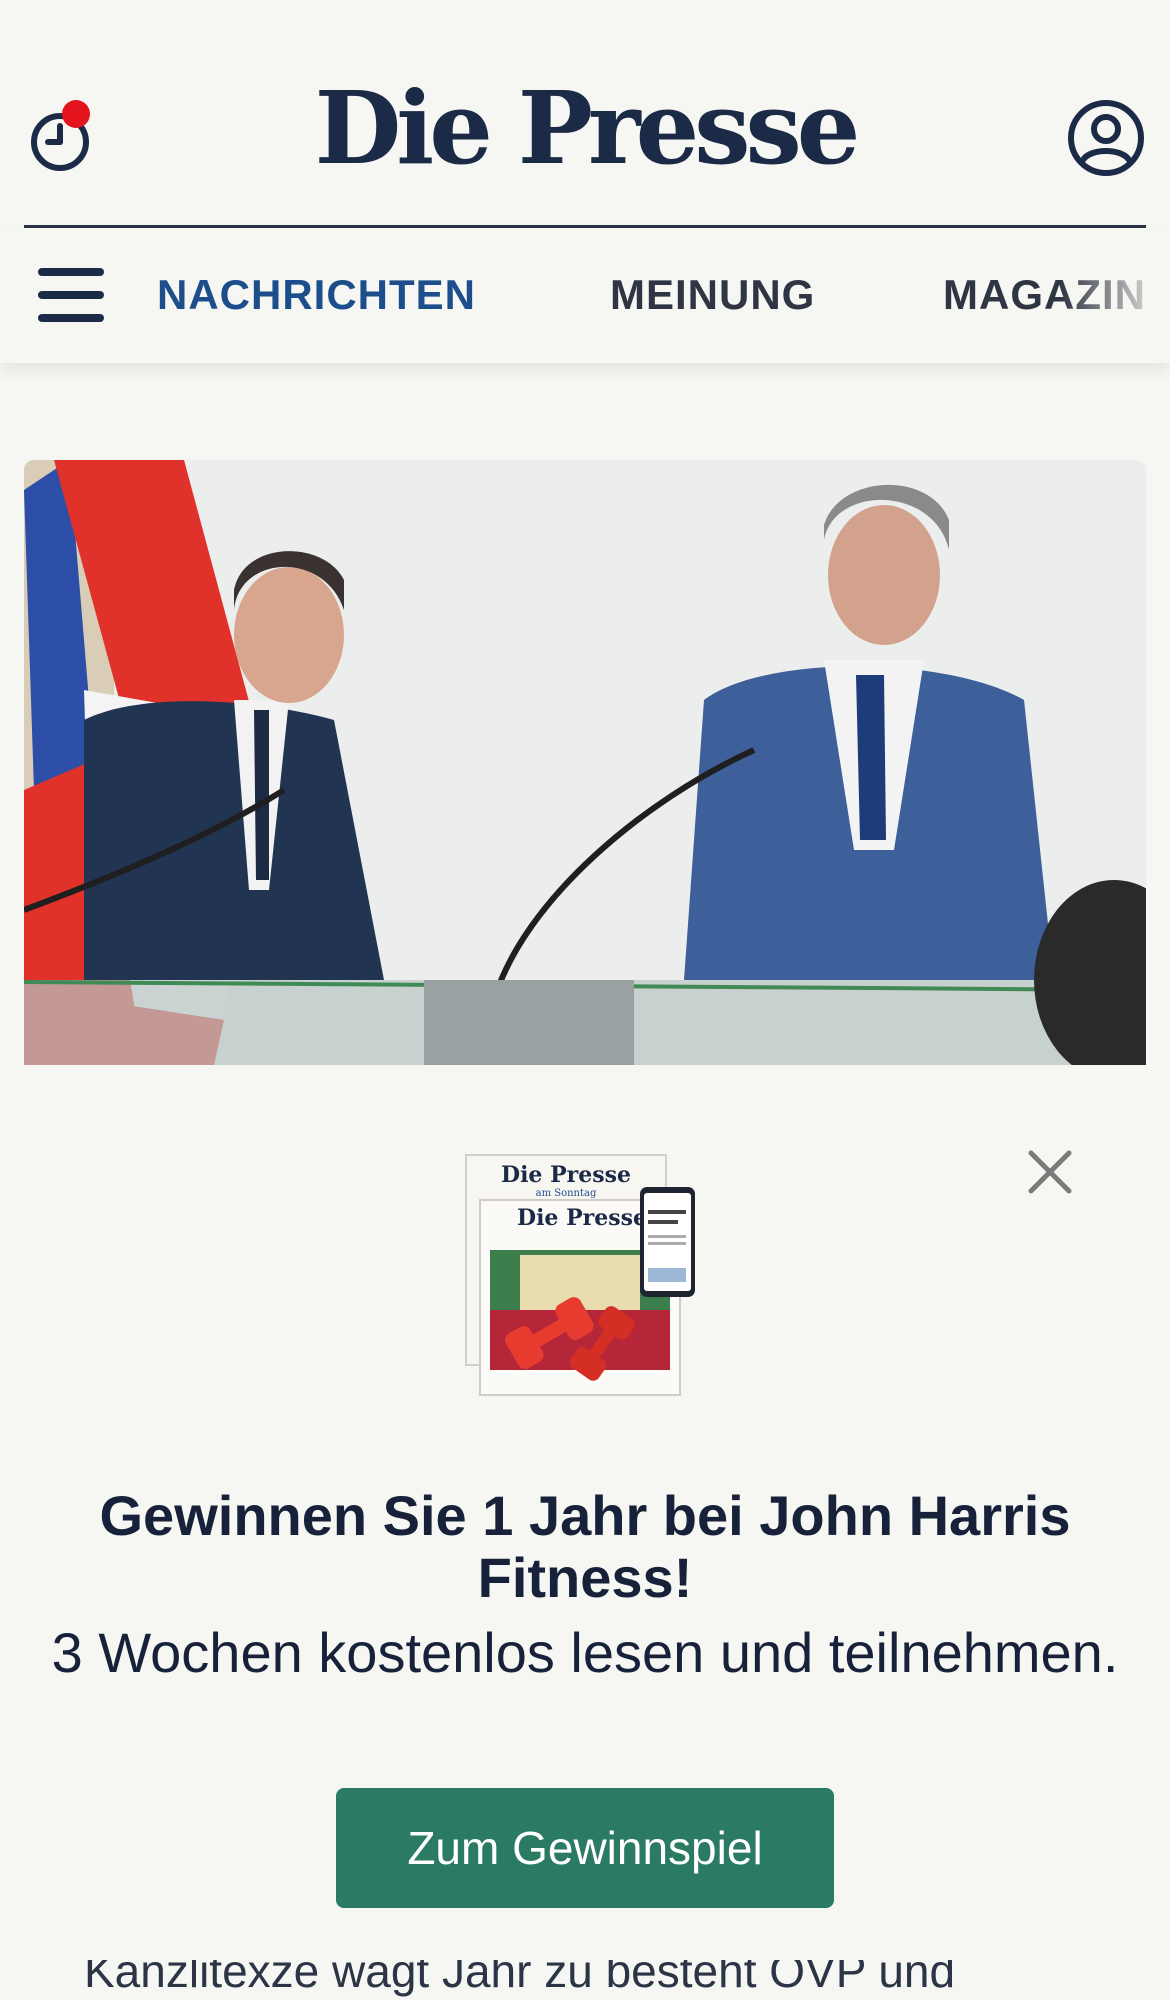 The image size is (1170, 2000). What do you see at coordinates (585, 1275) in the screenshot?
I see `promo-image: Die Presse am Sonntag Die Presse` at bounding box center [585, 1275].